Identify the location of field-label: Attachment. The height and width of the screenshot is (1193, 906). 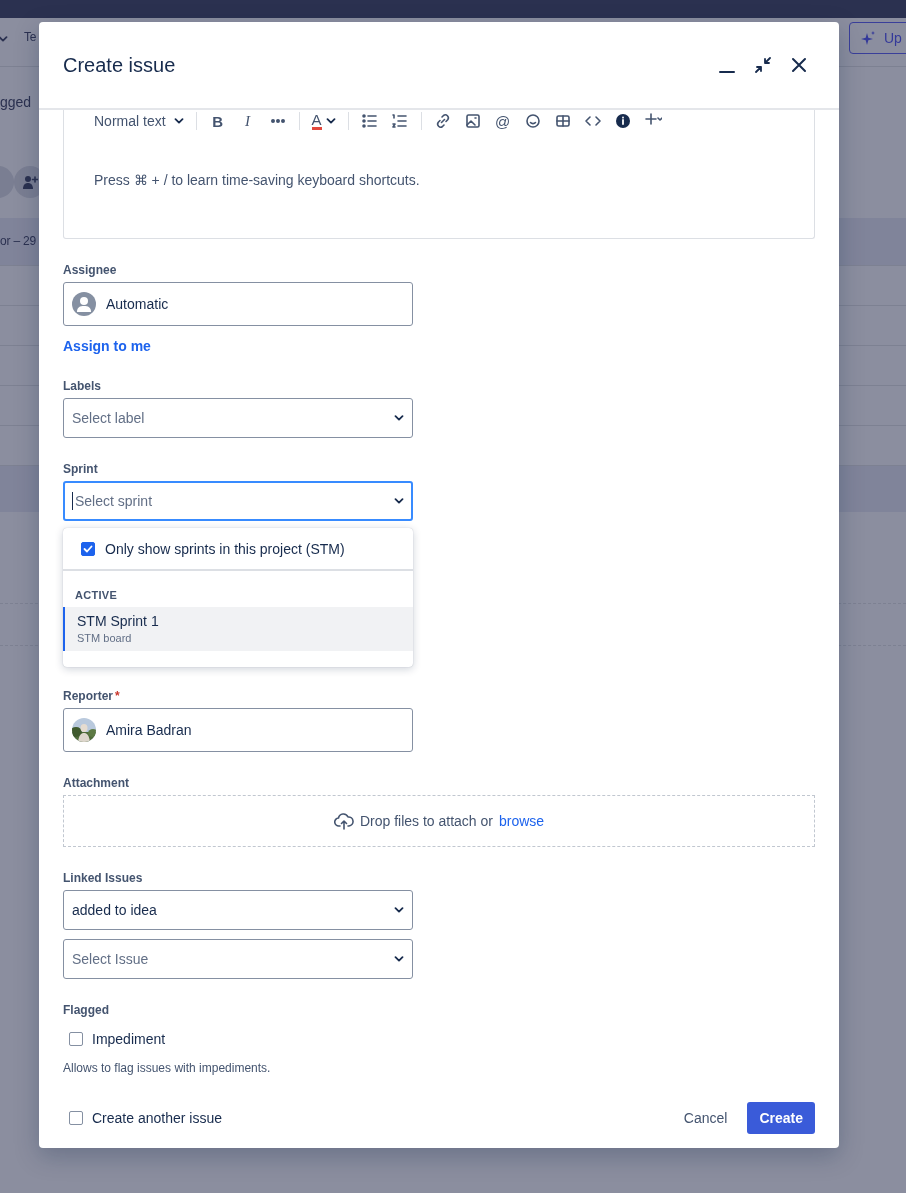
(96, 783).